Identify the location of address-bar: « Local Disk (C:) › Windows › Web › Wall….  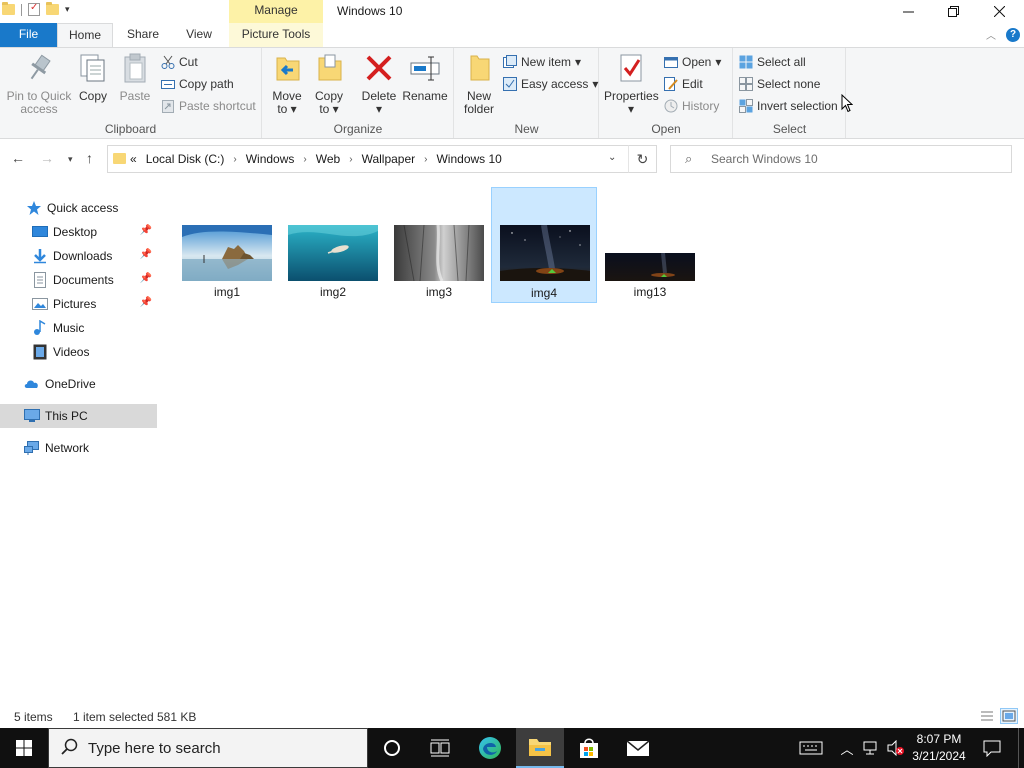
(382, 159).